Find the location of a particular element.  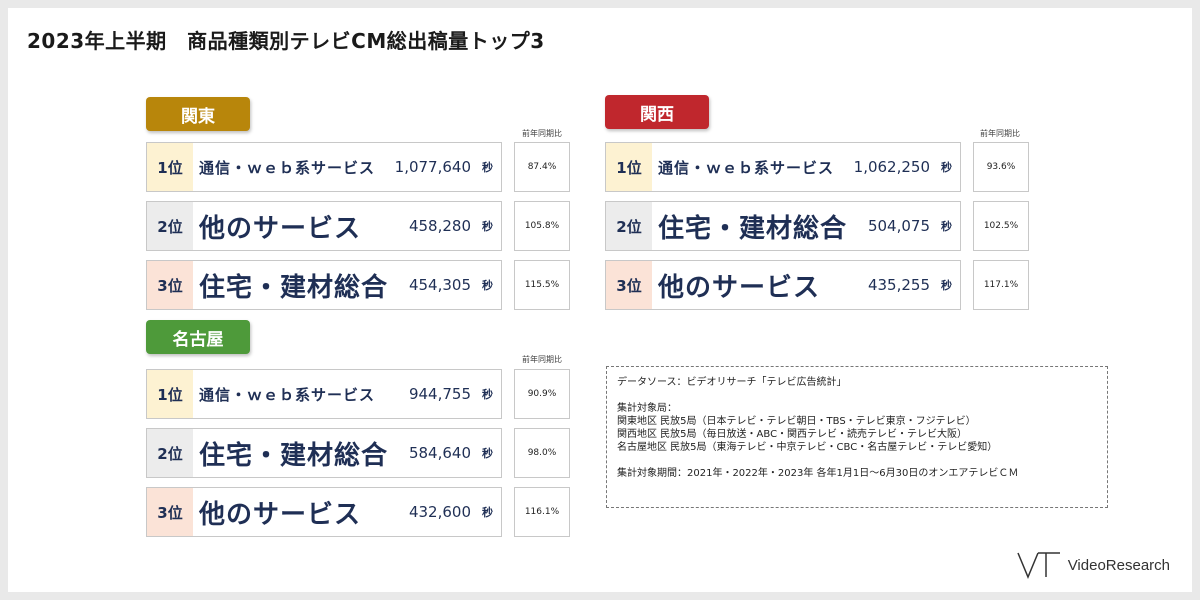

yoy-value: 90.9% is located at coordinates (542, 394).